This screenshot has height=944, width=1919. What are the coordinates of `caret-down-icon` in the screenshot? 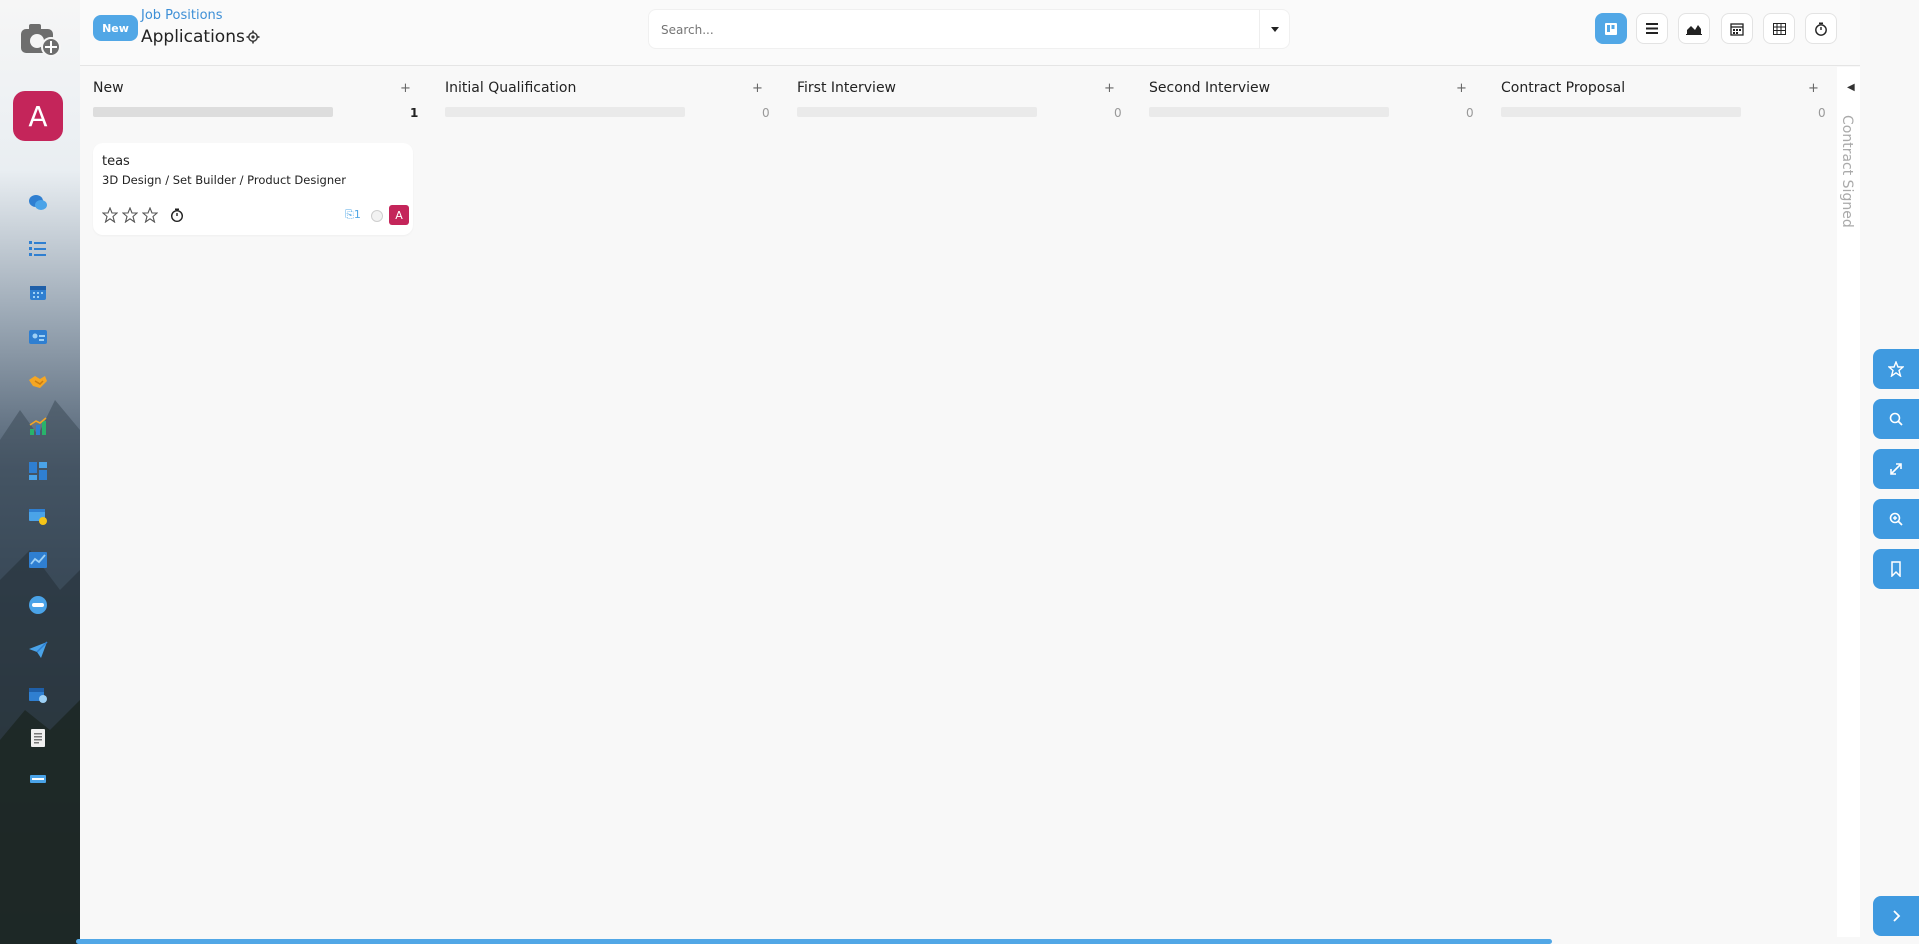 It's located at (1274, 29).